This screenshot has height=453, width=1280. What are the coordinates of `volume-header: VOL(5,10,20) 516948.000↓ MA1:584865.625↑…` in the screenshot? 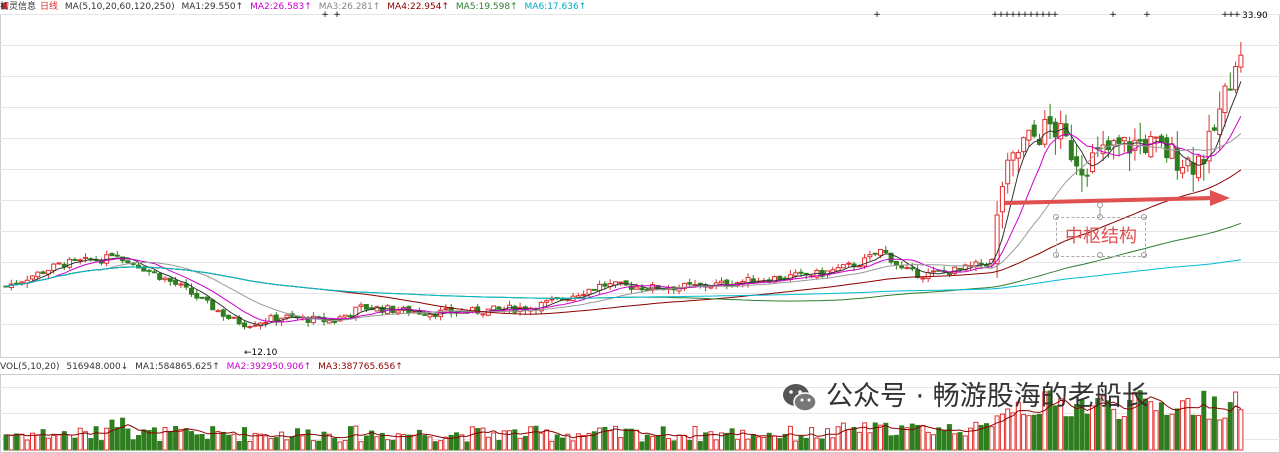 It's located at (203, 367).